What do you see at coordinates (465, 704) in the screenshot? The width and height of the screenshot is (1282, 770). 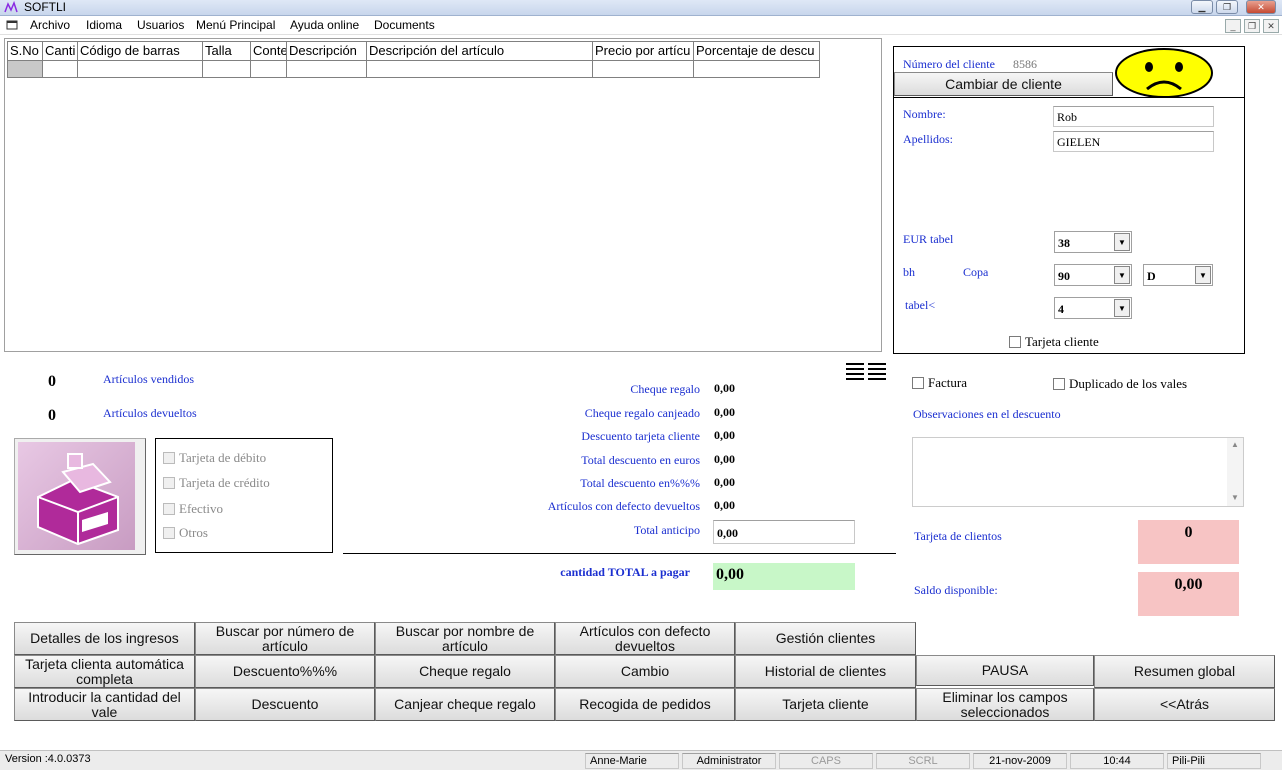 I see `redeem-gift-voucher-button: Canjear cheque regalo` at bounding box center [465, 704].